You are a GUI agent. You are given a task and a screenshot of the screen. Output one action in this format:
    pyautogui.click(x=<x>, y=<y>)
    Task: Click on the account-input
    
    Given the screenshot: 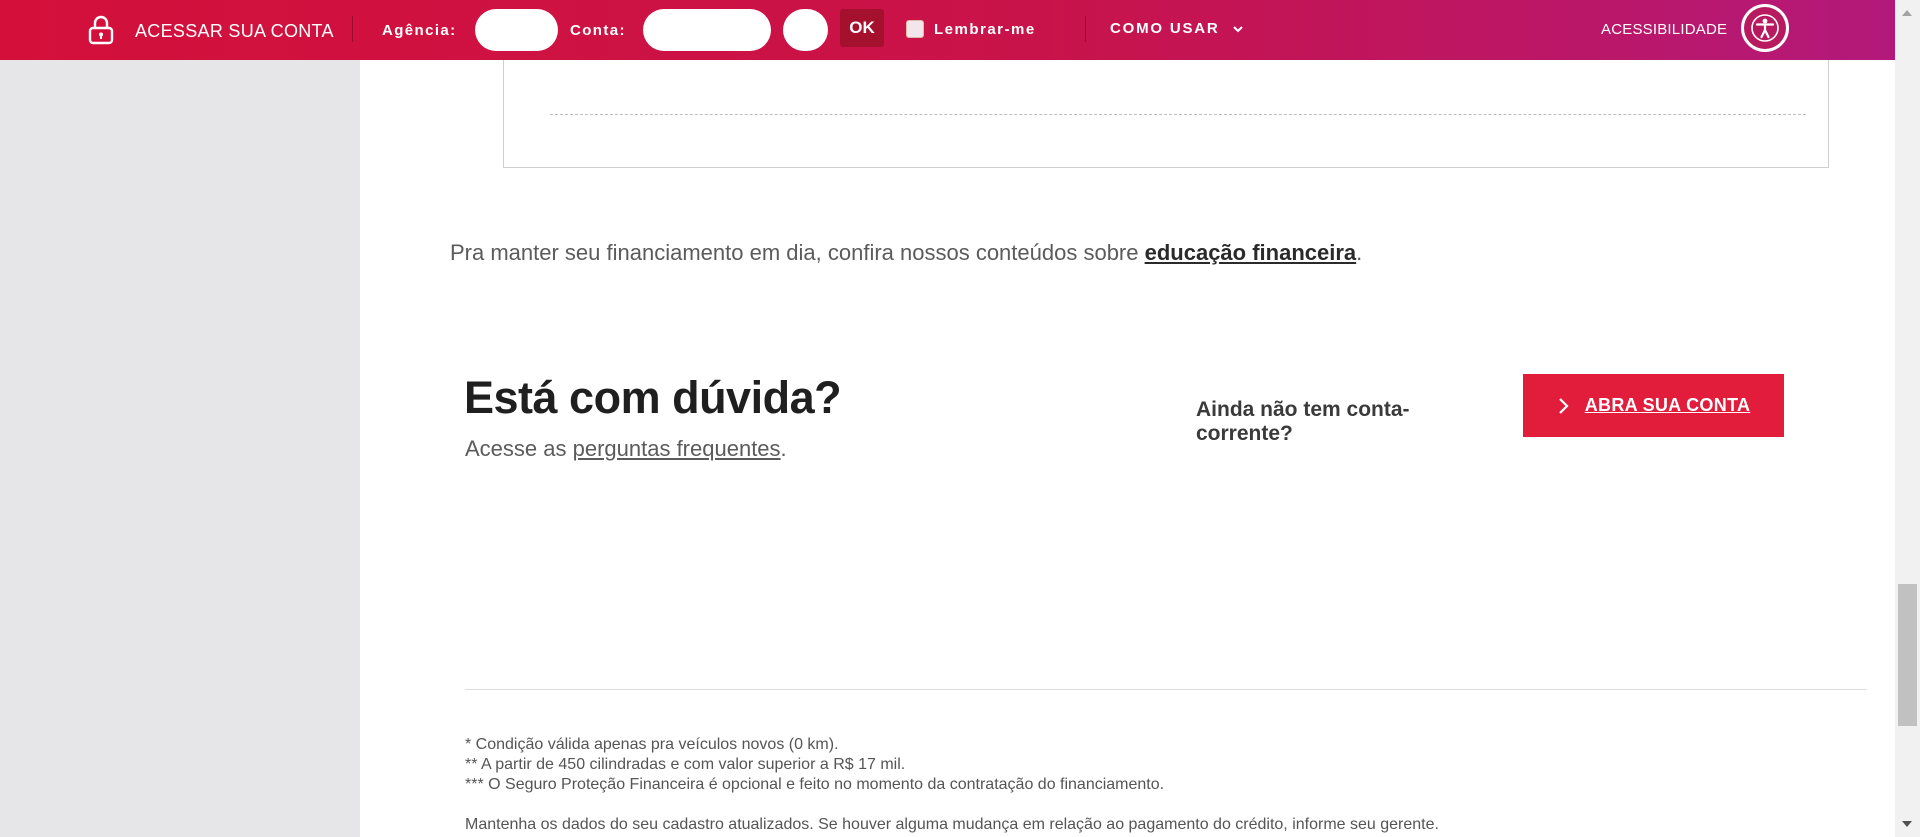 What is the action you would take?
    pyautogui.click(x=707, y=30)
    